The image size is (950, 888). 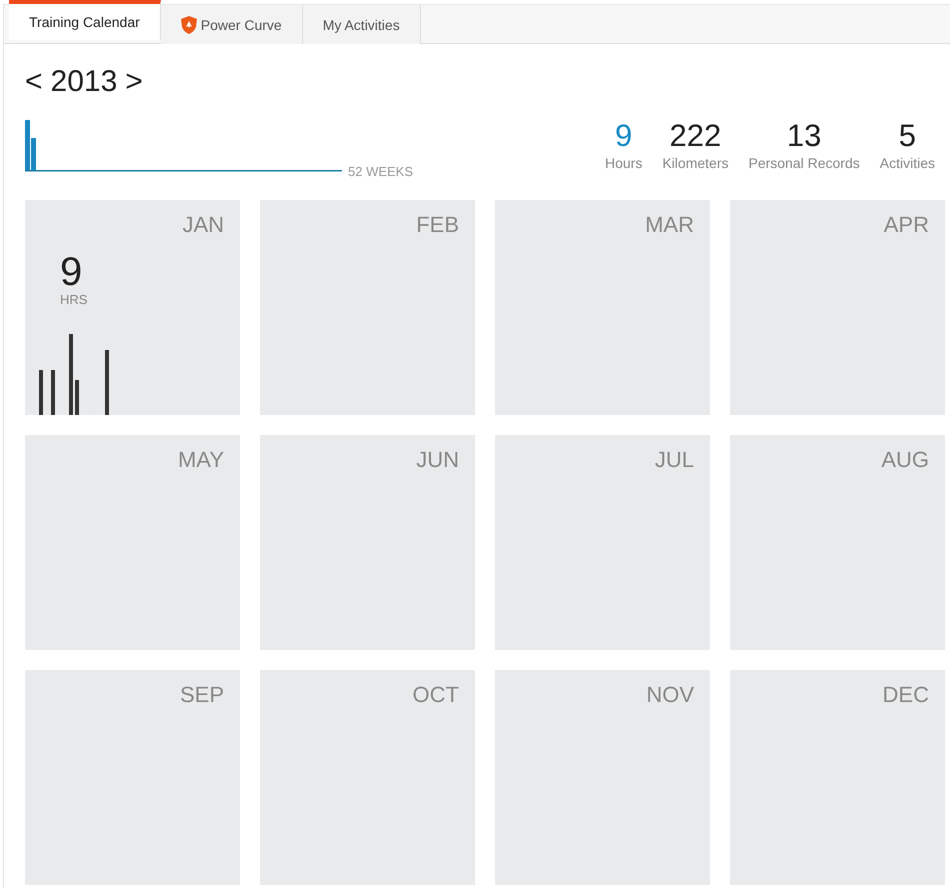 What do you see at coordinates (623, 136) in the screenshot?
I see `stat-value: 9` at bounding box center [623, 136].